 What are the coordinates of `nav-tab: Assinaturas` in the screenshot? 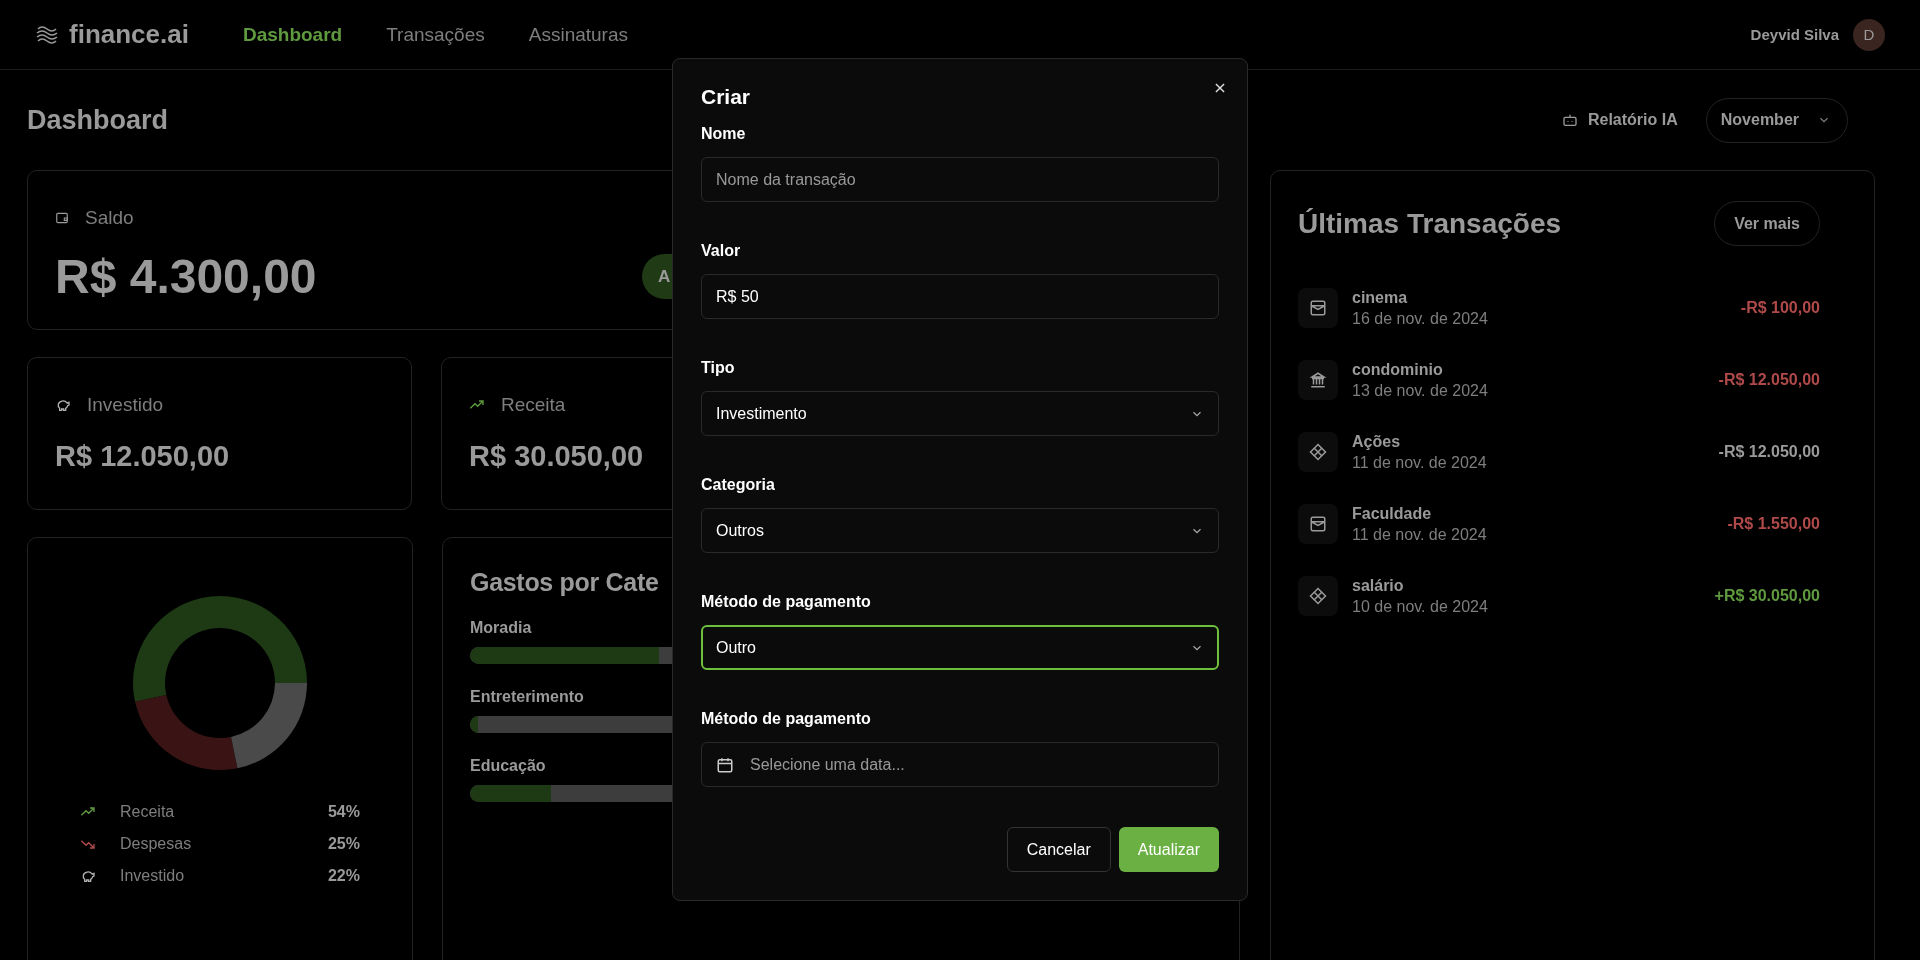 It's located at (578, 34).